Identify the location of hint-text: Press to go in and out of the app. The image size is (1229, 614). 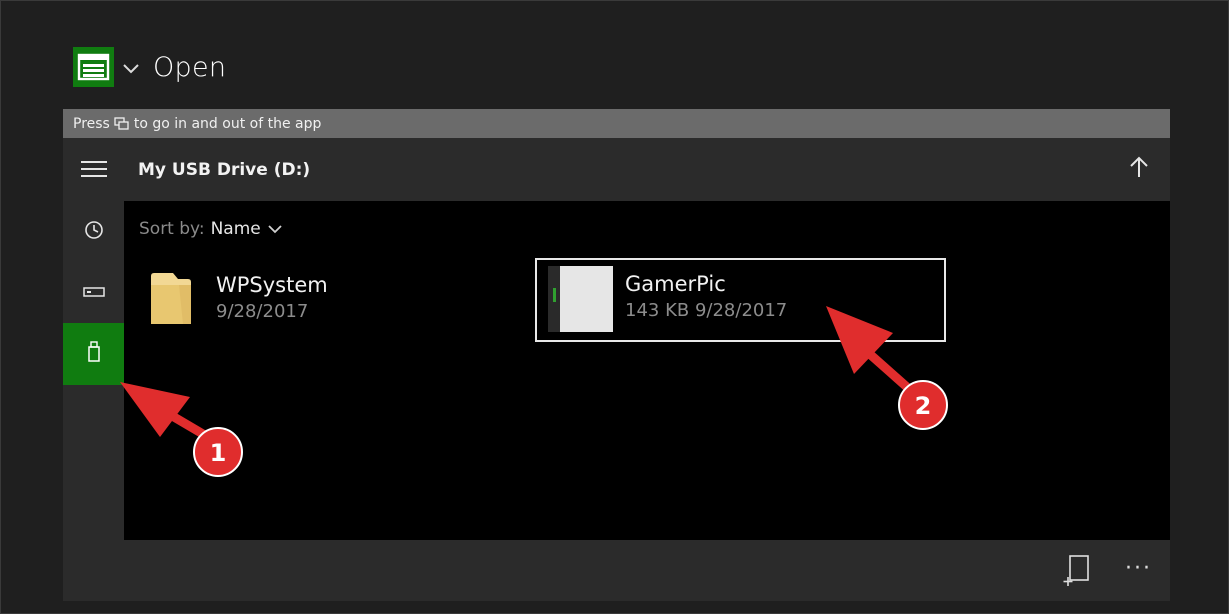
(192, 124).